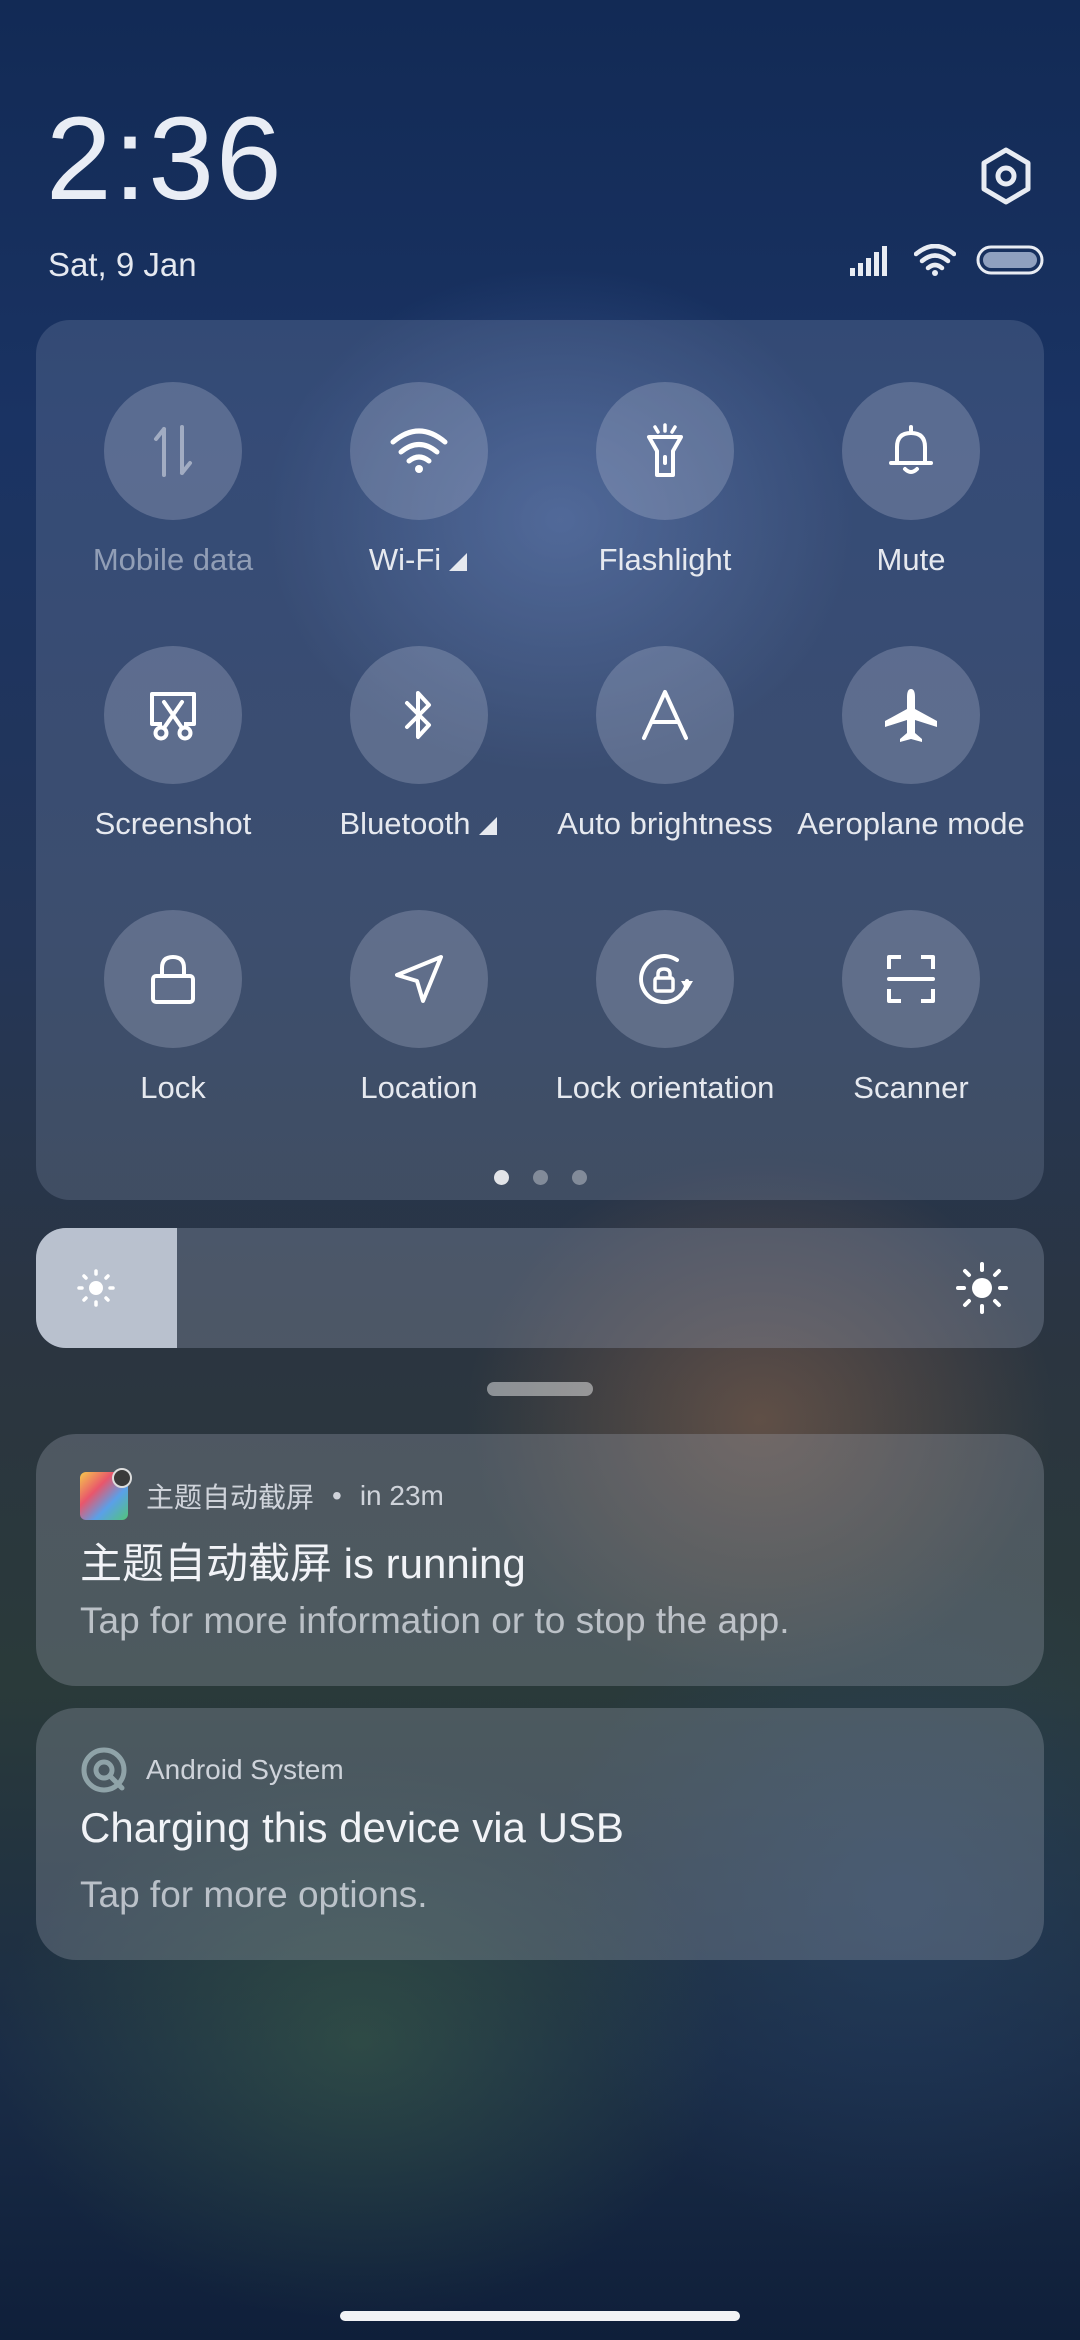  Describe the element at coordinates (911, 1087) in the screenshot. I see `tile-scanner-label: Scanner` at that location.